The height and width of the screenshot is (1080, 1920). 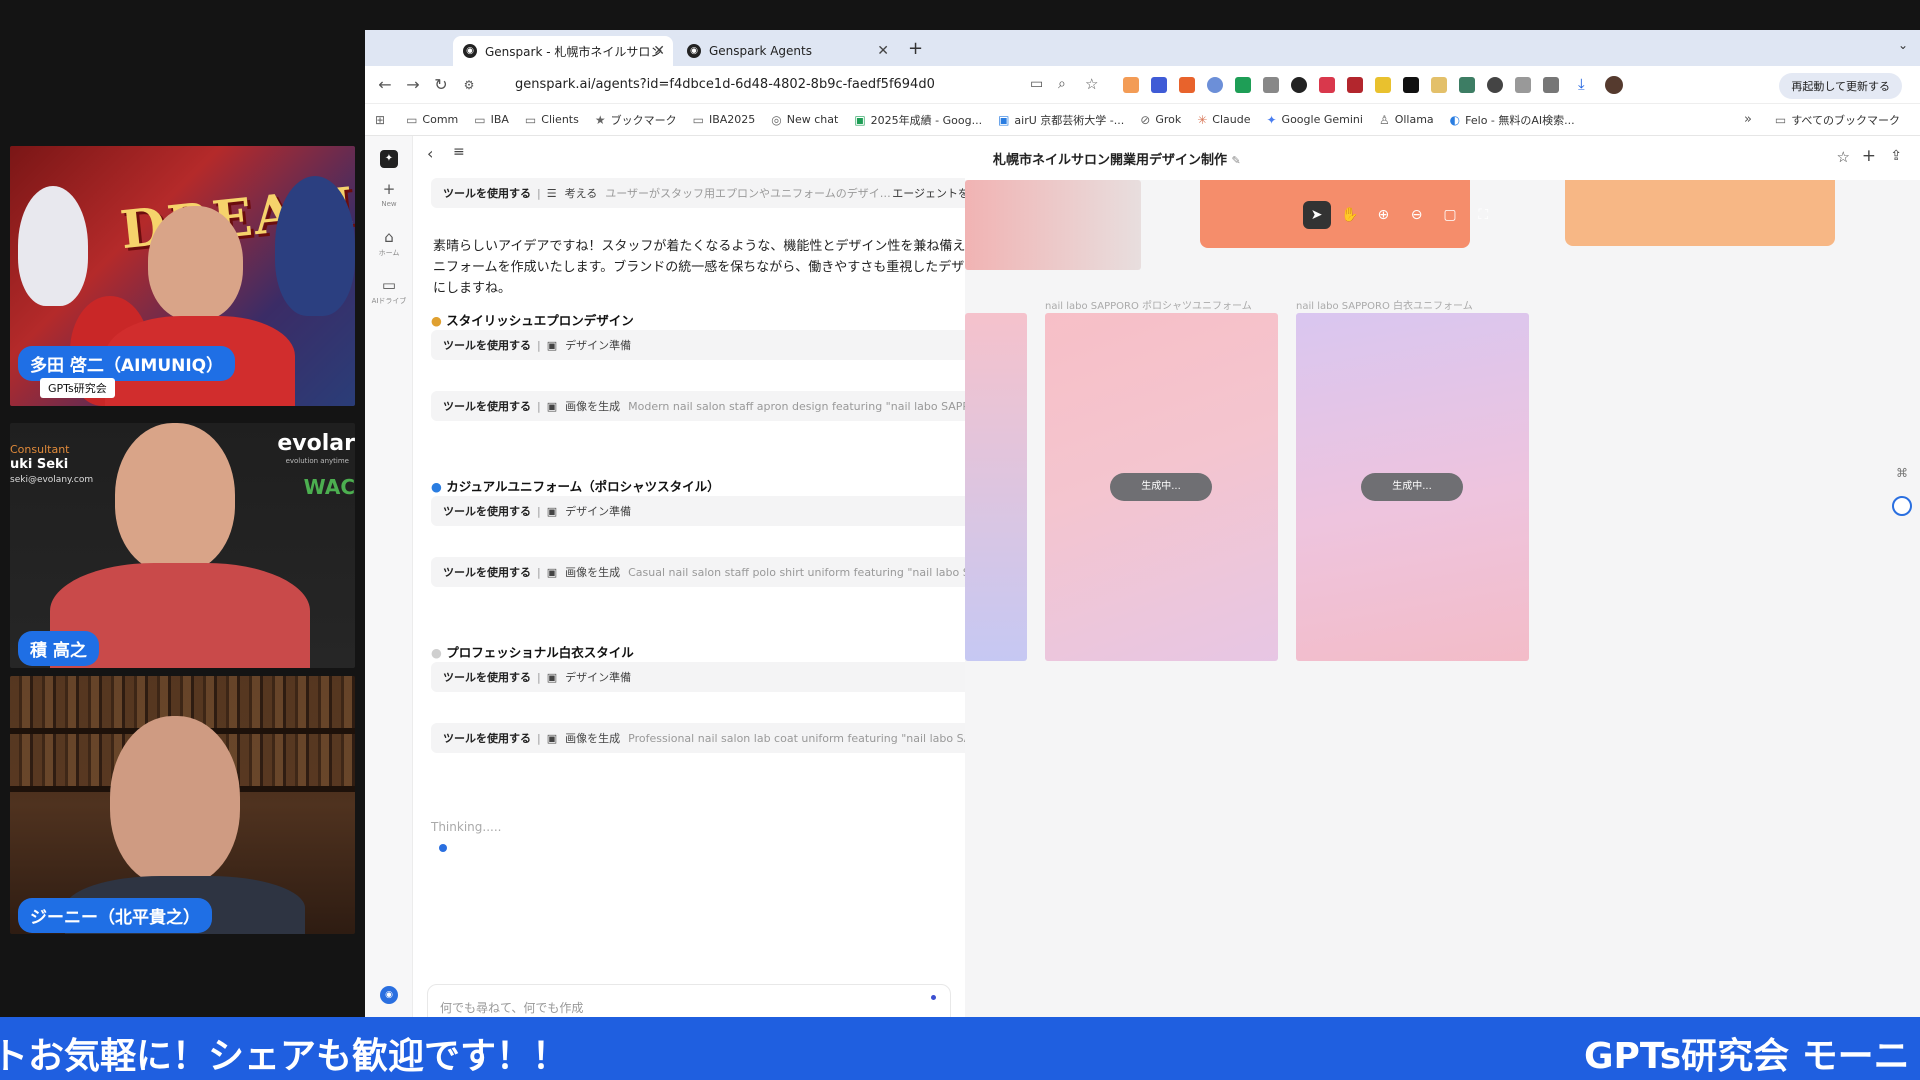 I want to click on bookmark-clients: ▭ Clients, so click(x=552, y=120).